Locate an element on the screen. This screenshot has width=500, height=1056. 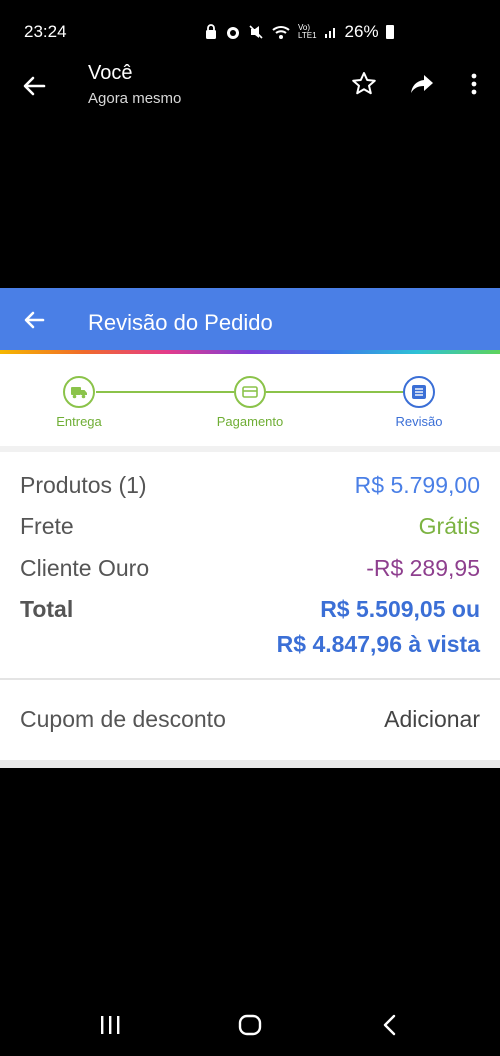
battery-percent: 26% is located at coordinates (361, 31).